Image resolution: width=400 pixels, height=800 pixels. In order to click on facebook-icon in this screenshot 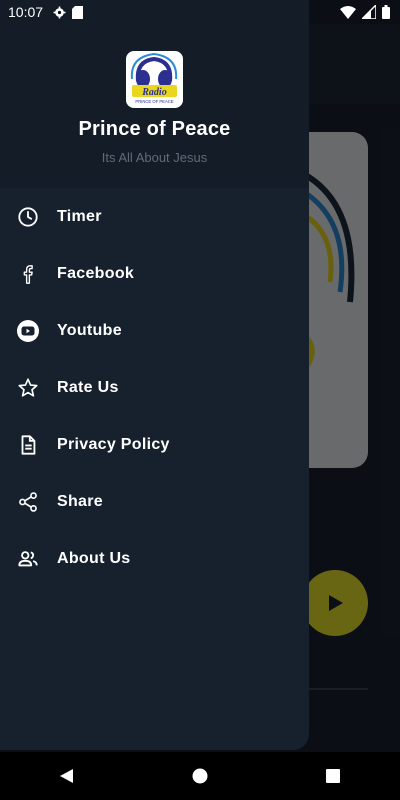, I will do `click(28, 274)`.